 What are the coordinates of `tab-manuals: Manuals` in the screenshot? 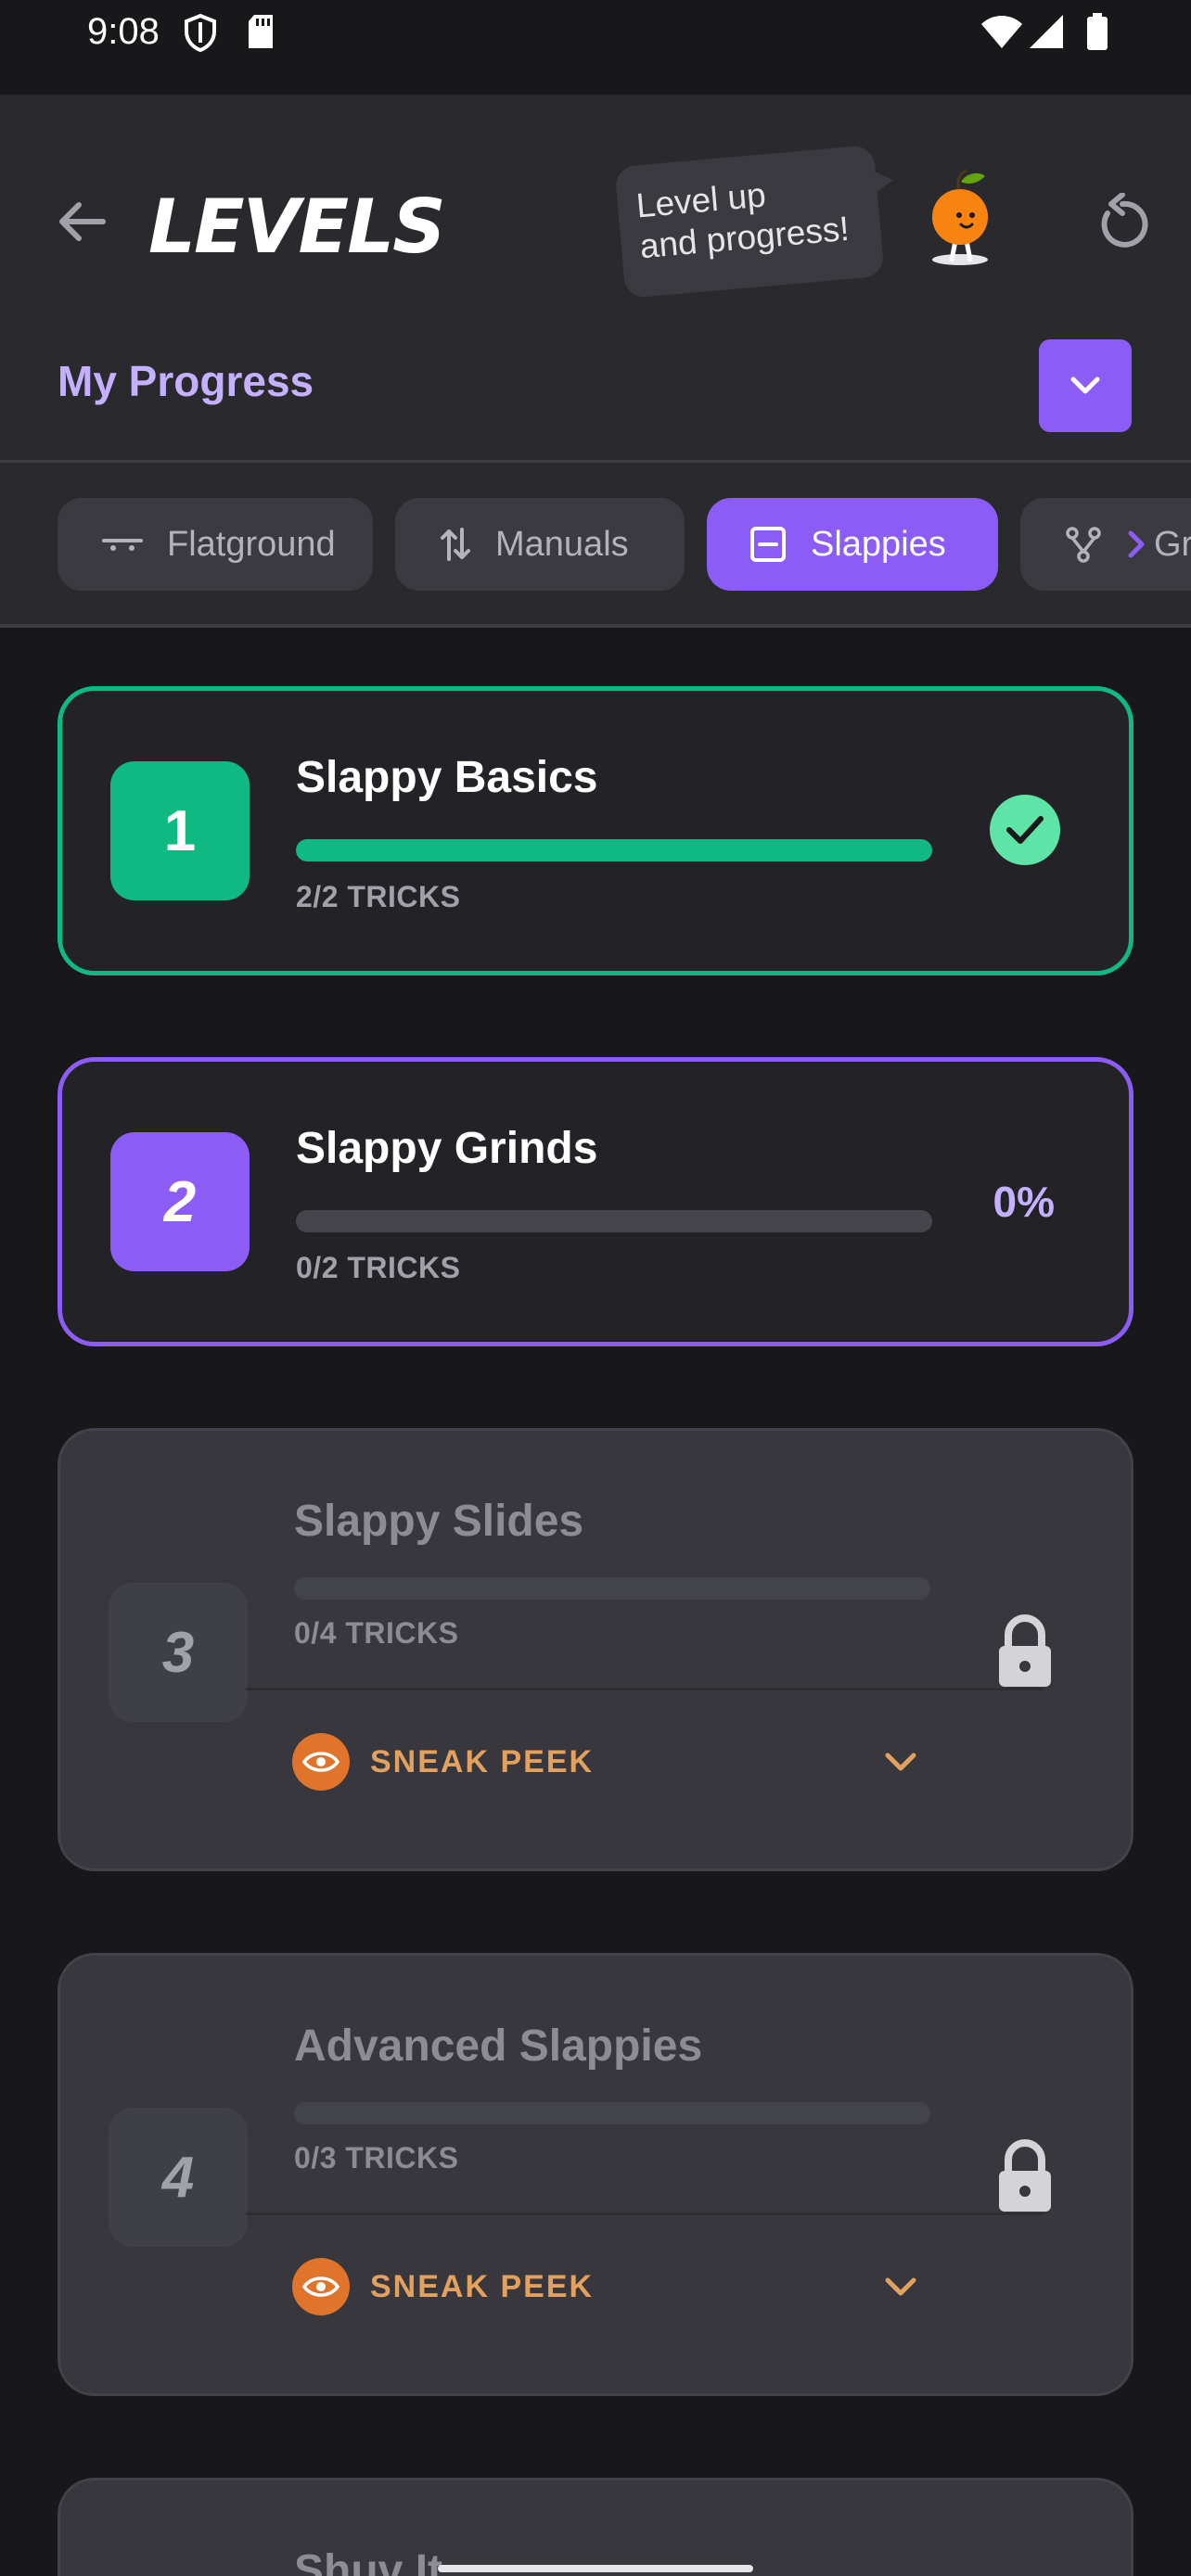 It's located at (540, 545).